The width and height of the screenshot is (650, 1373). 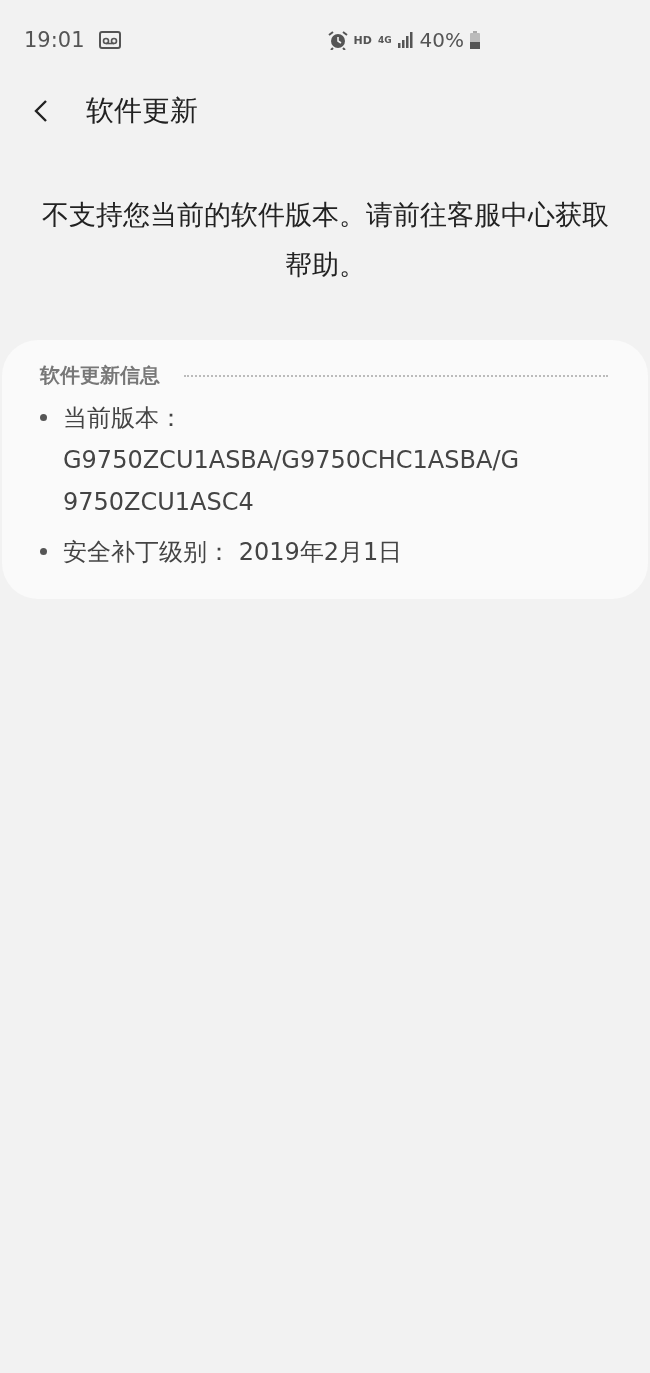 I want to click on alarm-icon, so click(x=337, y=40).